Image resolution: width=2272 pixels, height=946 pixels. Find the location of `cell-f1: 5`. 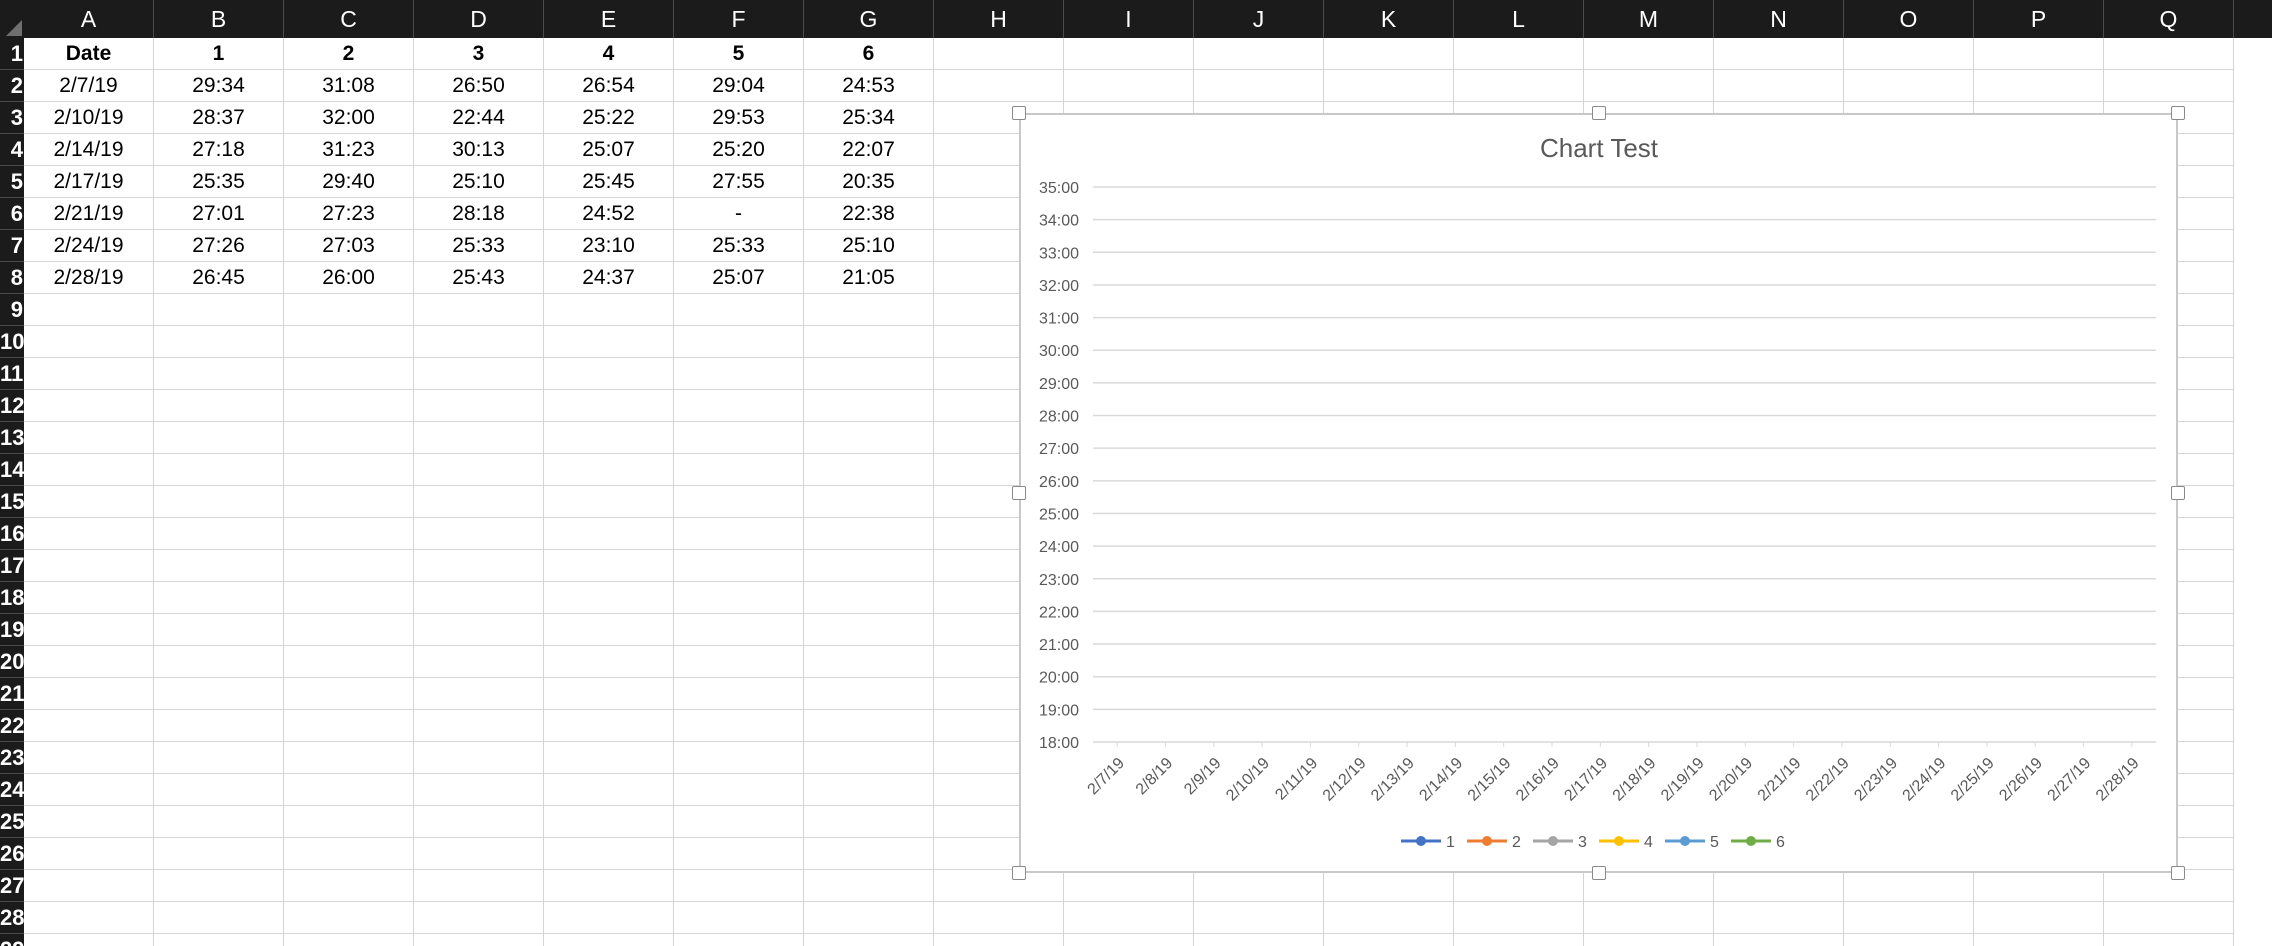

cell-f1: 5 is located at coordinates (739, 54).